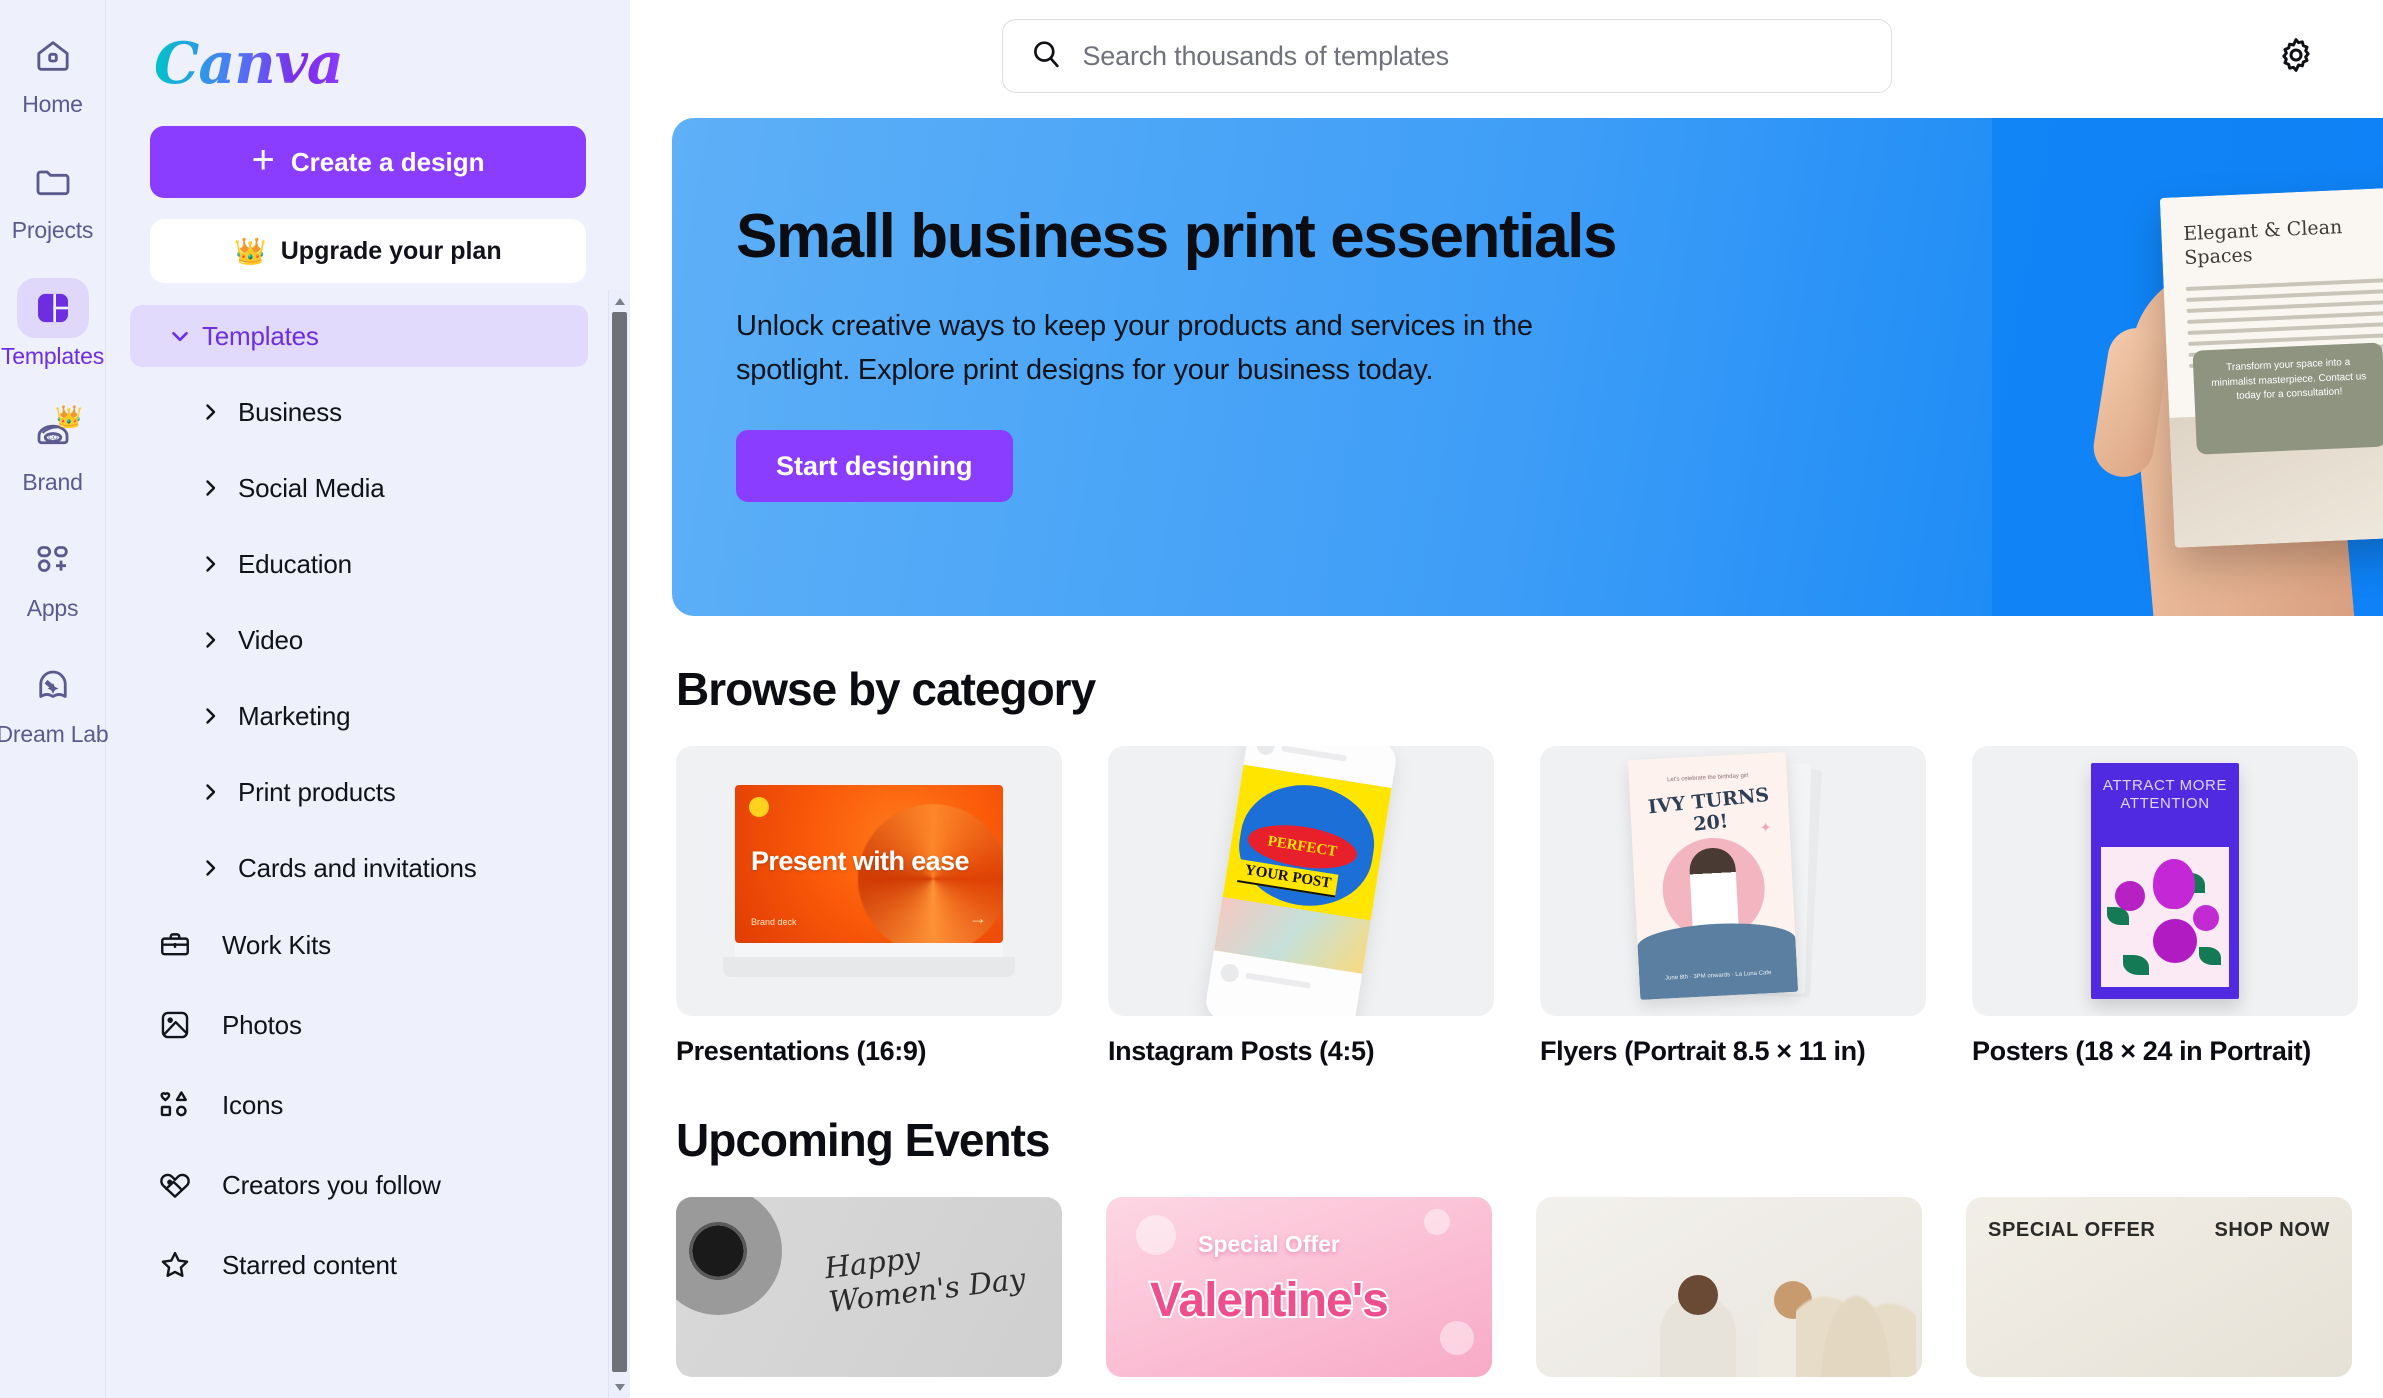  What do you see at coordinates (52, 482) in the screenshot?
I see `rail-item-label: Brand` at bounding box center [52, 482].